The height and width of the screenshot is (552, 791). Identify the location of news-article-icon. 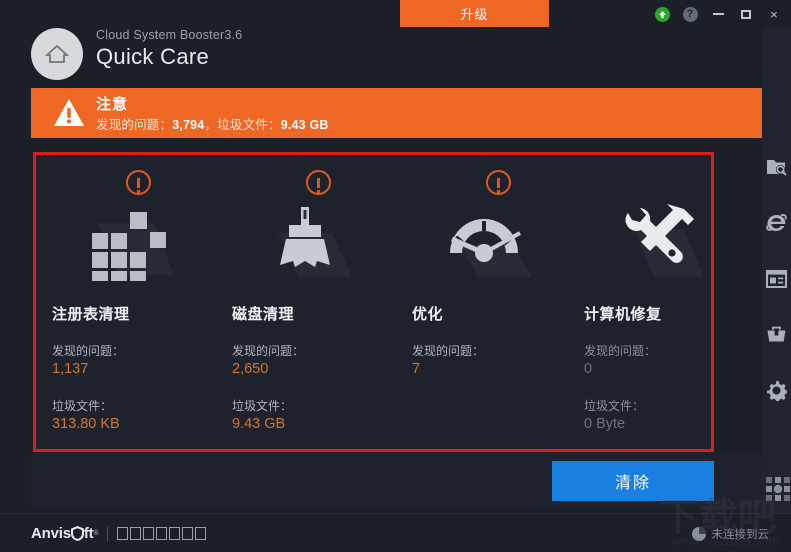
(776, 278).